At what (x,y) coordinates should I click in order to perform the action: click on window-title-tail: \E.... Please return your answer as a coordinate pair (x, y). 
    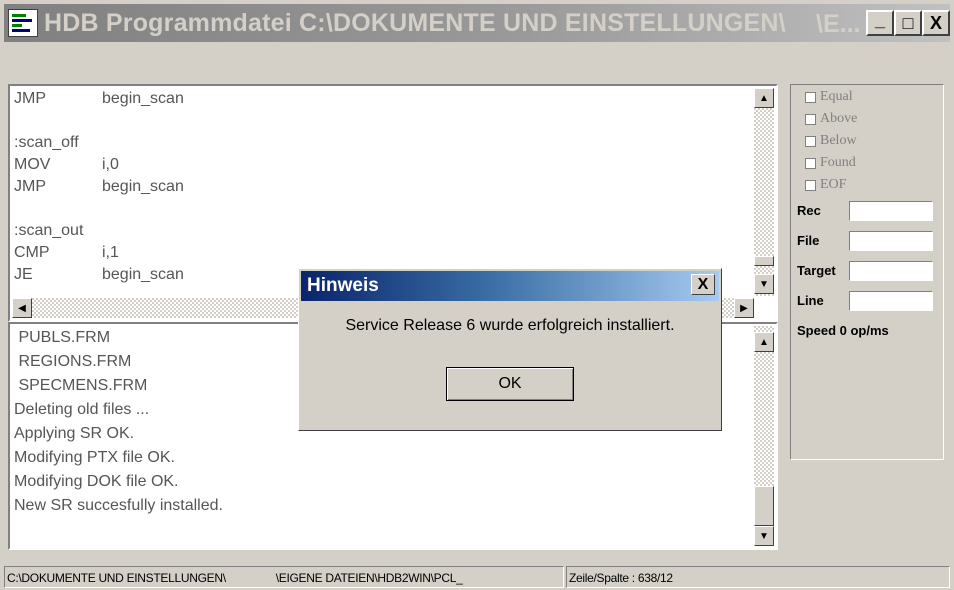
    Looking at the image, I should click on (838, 24).